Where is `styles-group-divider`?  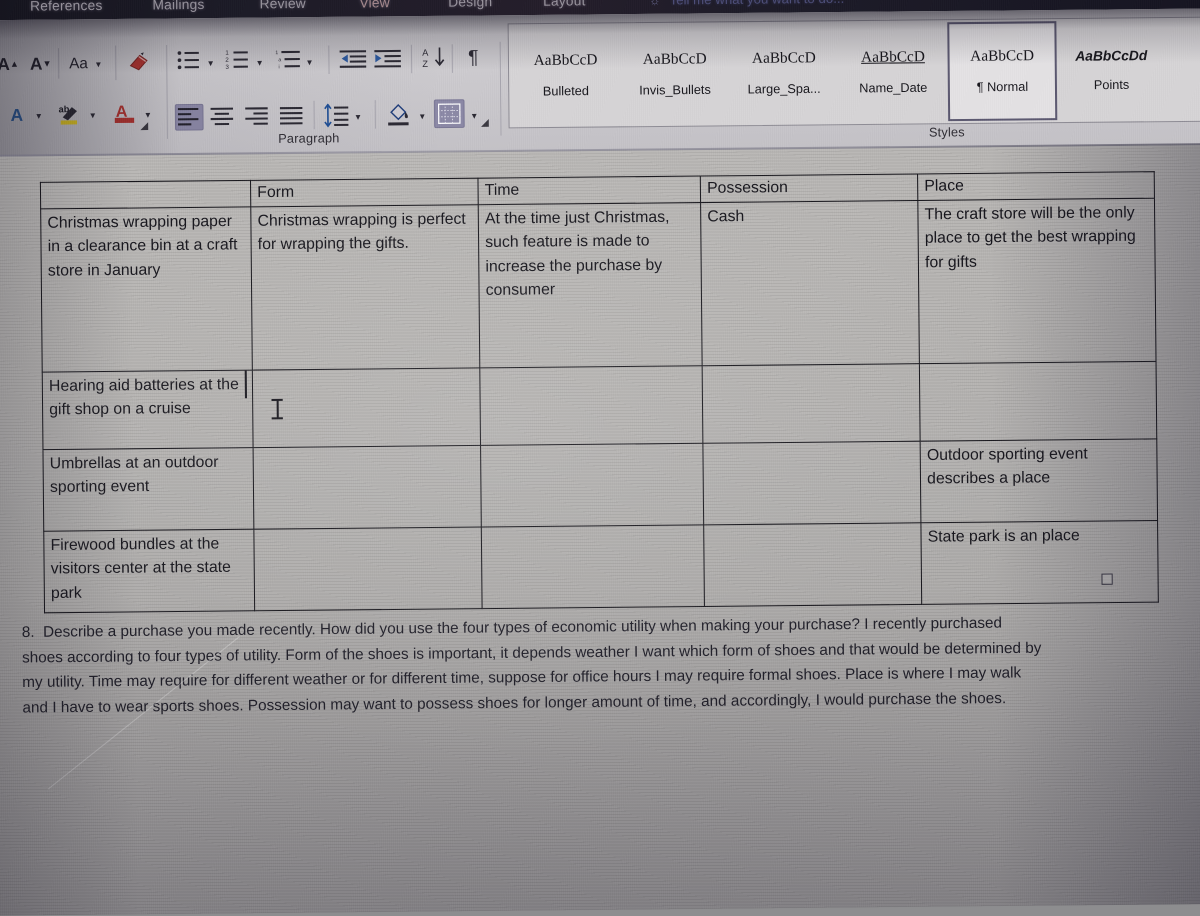
styles-group-divider is located at coordinates (500, 88).